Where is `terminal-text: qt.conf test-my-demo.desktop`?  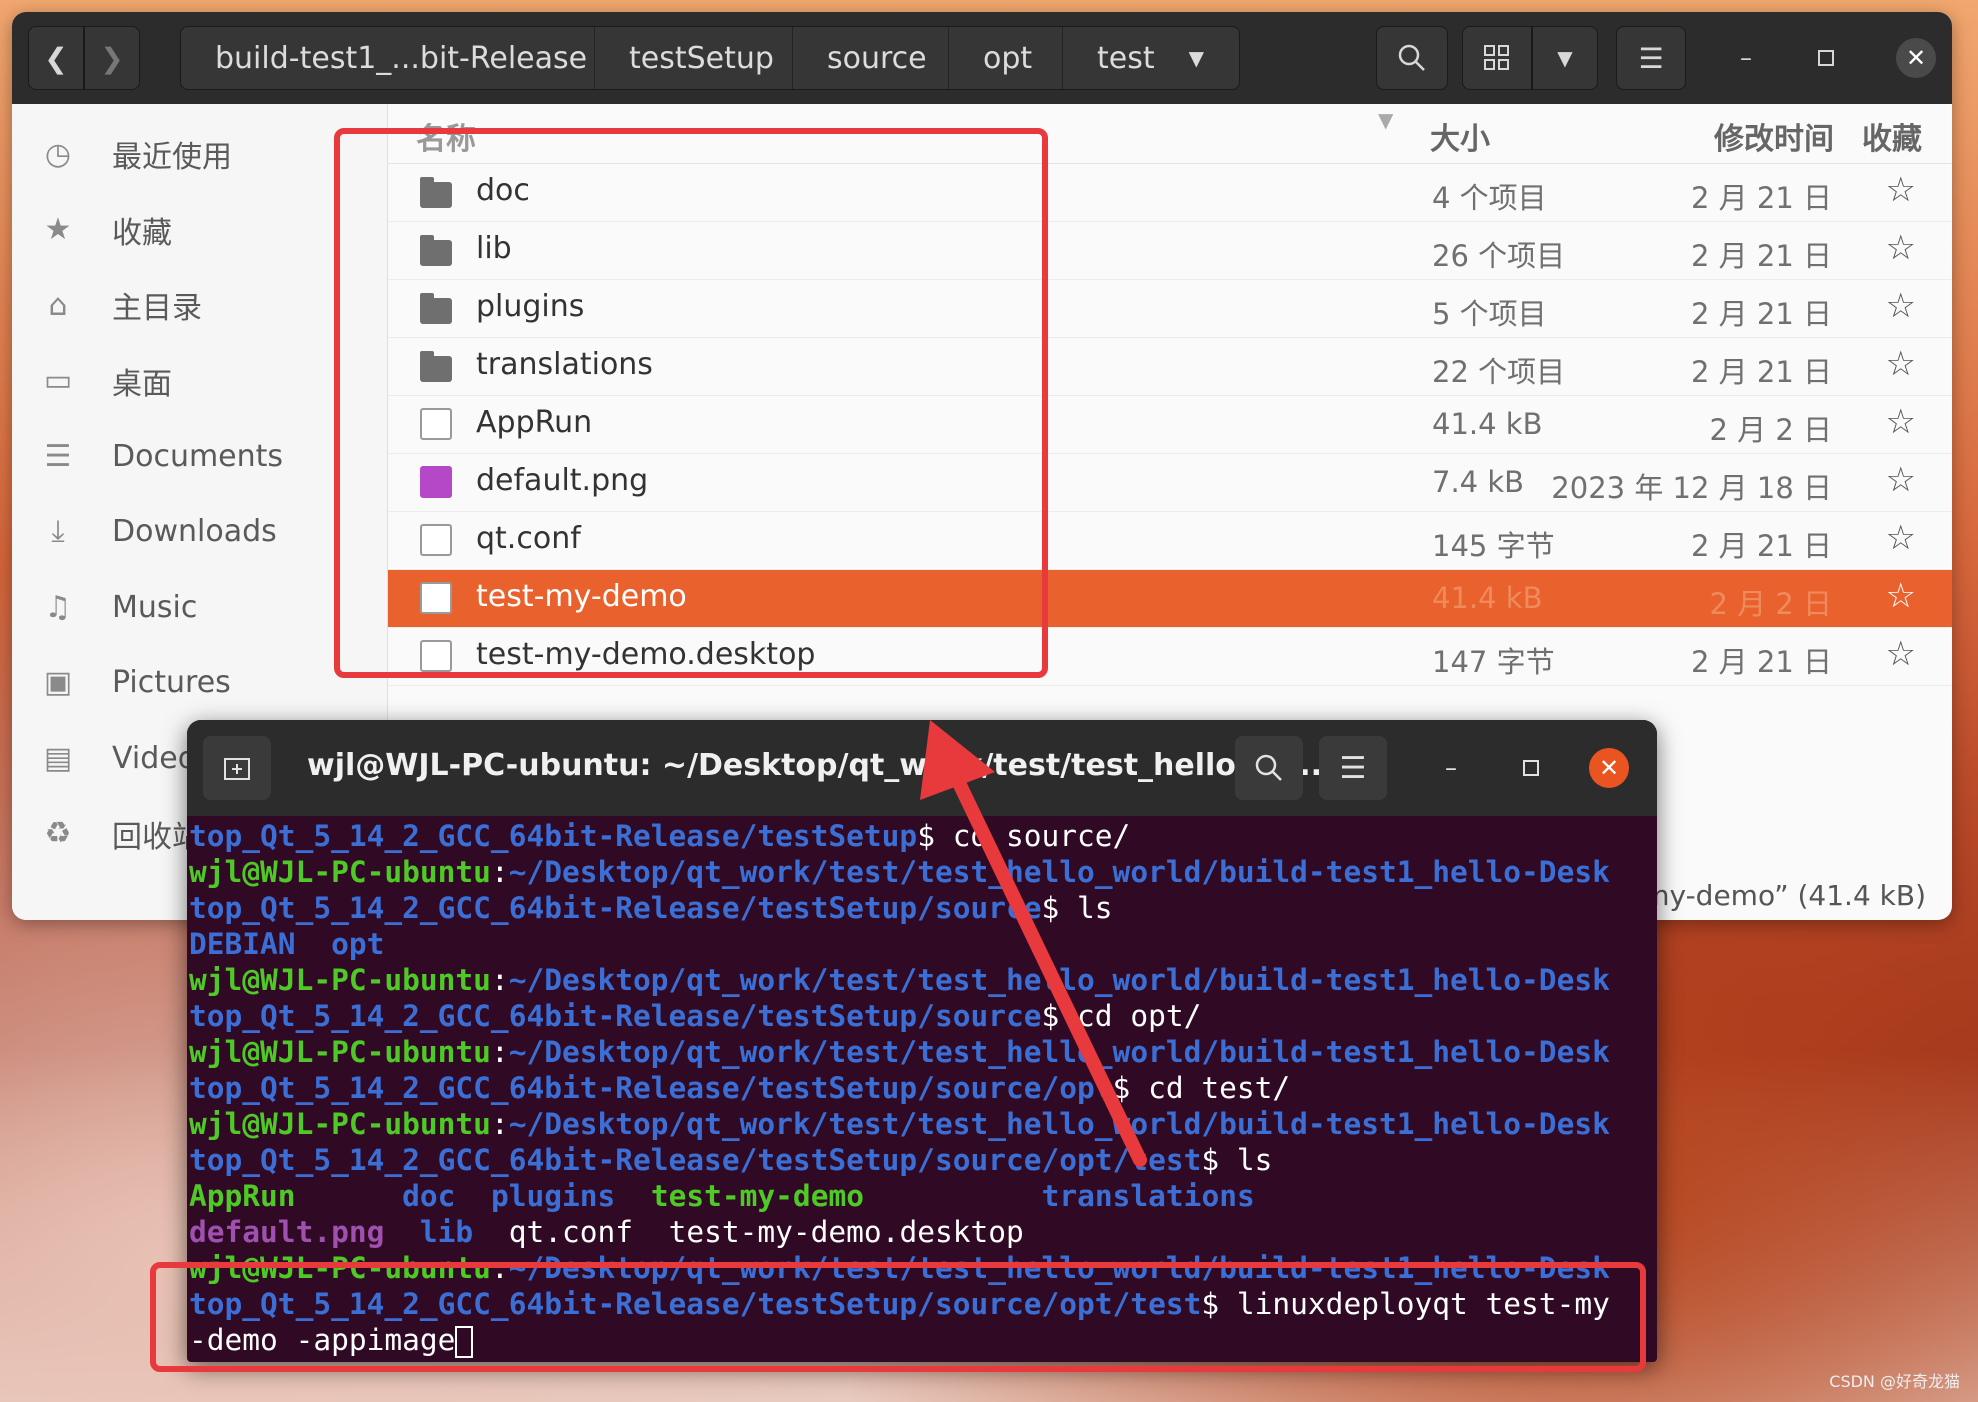
terminal-text: qt.conf test-my-demo.desktop is located at coordinates (748, 1232).